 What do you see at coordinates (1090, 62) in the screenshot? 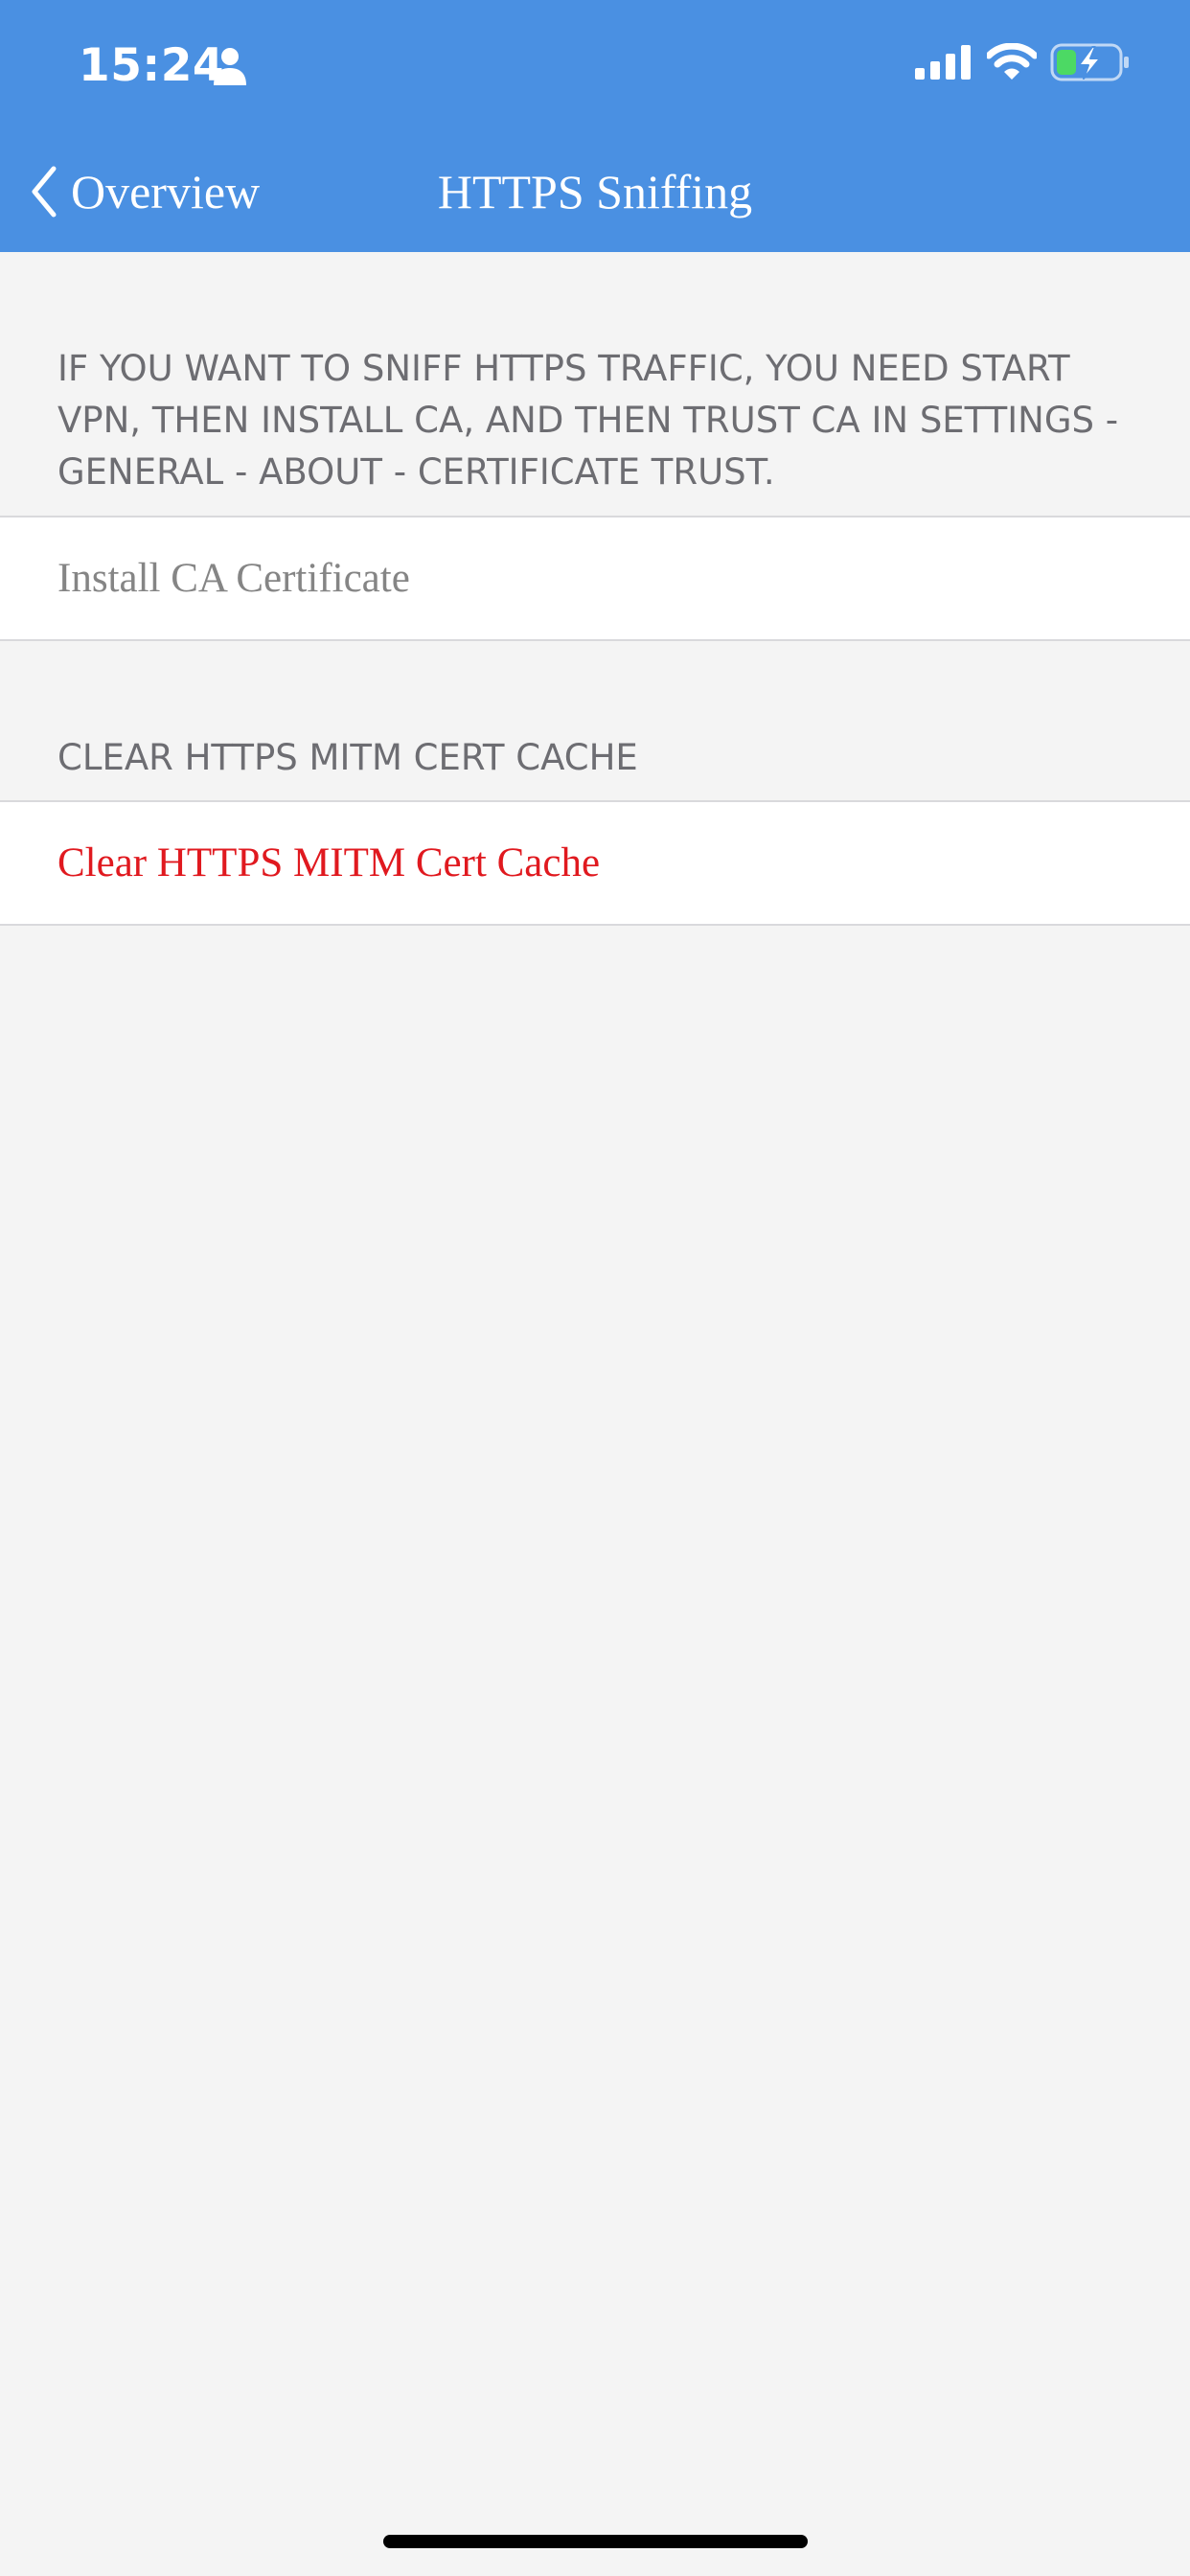
I see `battery-charging-icon` at bounding box center [1090, 62].